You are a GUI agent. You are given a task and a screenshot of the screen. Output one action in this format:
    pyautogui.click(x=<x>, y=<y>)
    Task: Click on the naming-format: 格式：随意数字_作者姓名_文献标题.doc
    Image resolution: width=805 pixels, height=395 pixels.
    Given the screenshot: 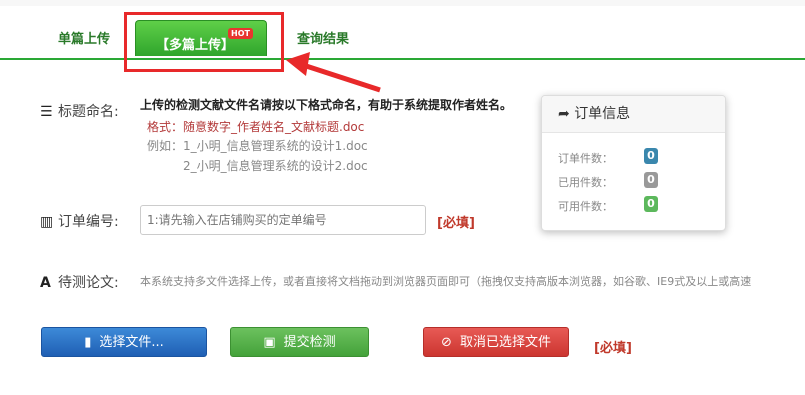 What is the action you would take?
    pyautogui.click(x=256, y=127)
    